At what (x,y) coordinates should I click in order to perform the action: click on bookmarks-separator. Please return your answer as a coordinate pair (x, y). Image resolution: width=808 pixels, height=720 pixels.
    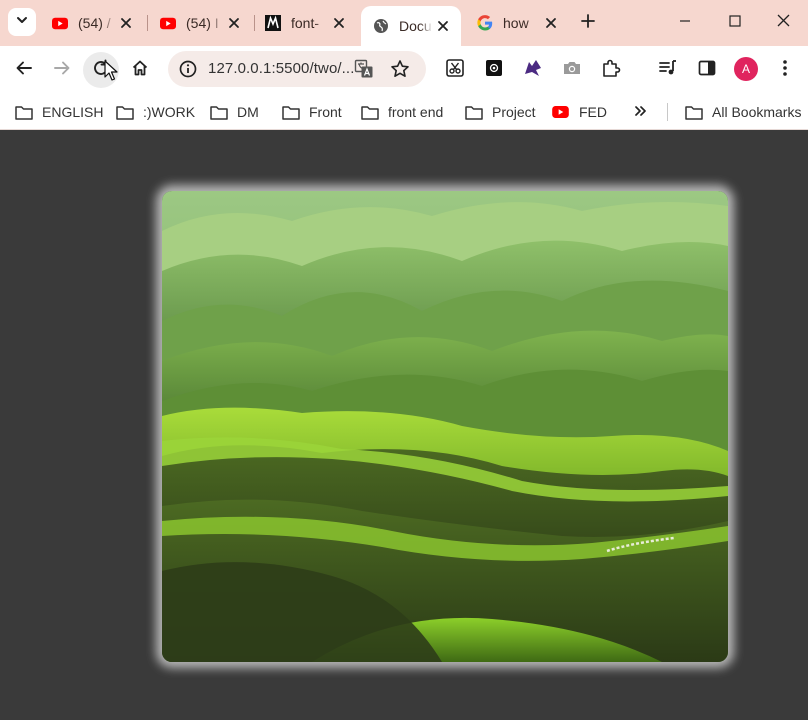
    Looking at the image, I should click on (667, 112).